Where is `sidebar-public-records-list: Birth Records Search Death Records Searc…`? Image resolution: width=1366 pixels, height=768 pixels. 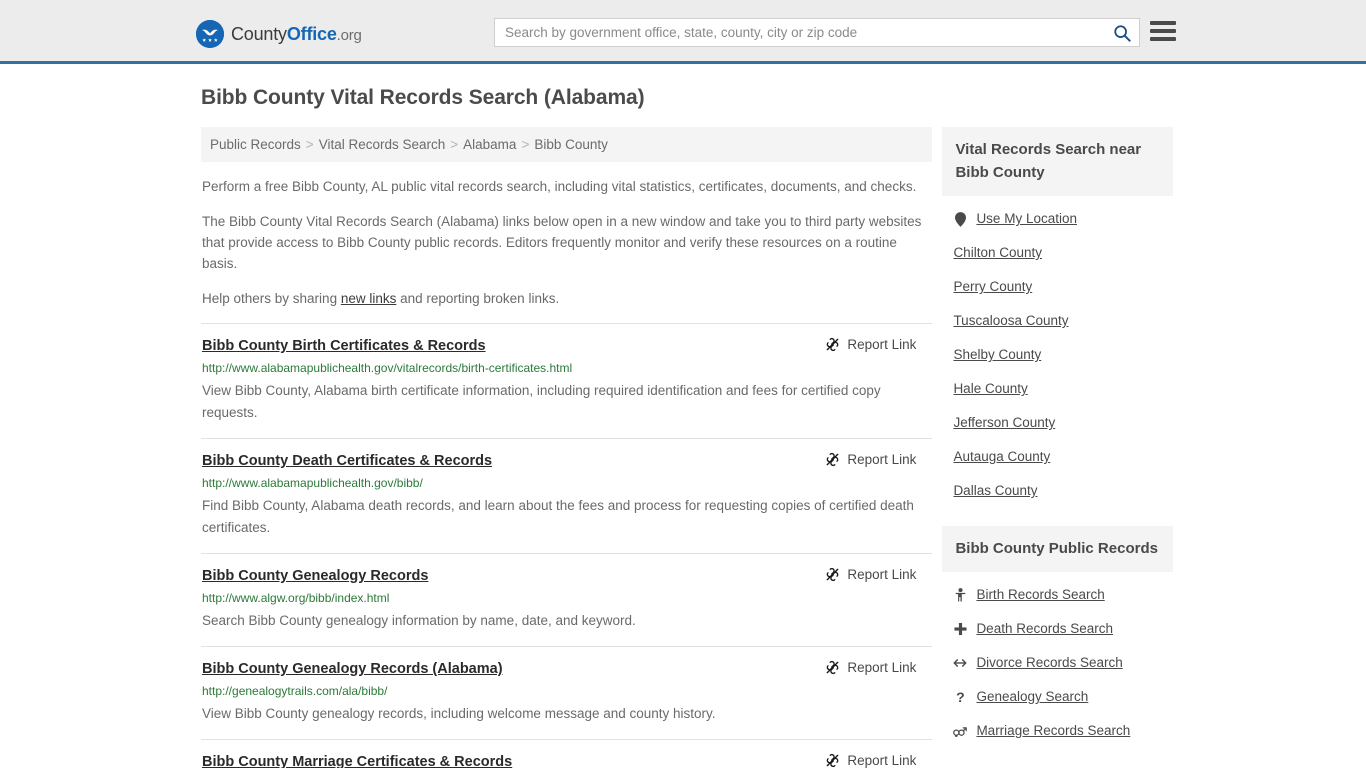 sidebar-public-records-list: Birth Records Search Death Records Searc… is located at coordinates (1057, 660).